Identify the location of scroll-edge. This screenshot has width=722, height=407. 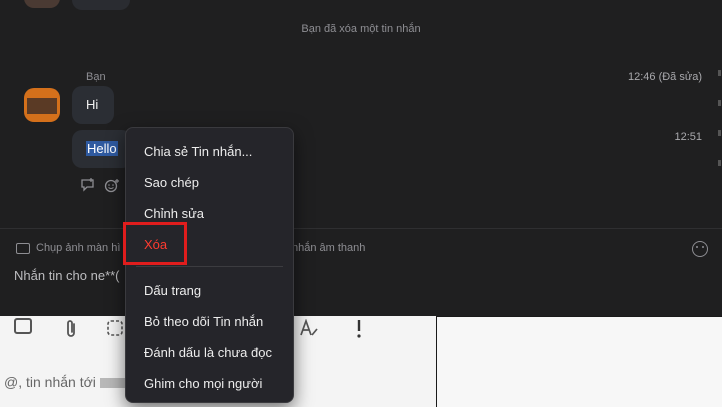
(720, 130).